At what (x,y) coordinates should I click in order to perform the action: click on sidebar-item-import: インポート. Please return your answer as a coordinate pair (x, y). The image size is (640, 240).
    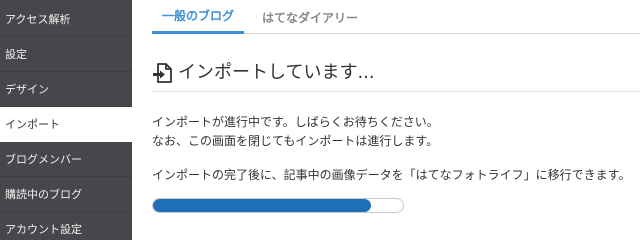
    Looking at the image, I should click on (66, 124).